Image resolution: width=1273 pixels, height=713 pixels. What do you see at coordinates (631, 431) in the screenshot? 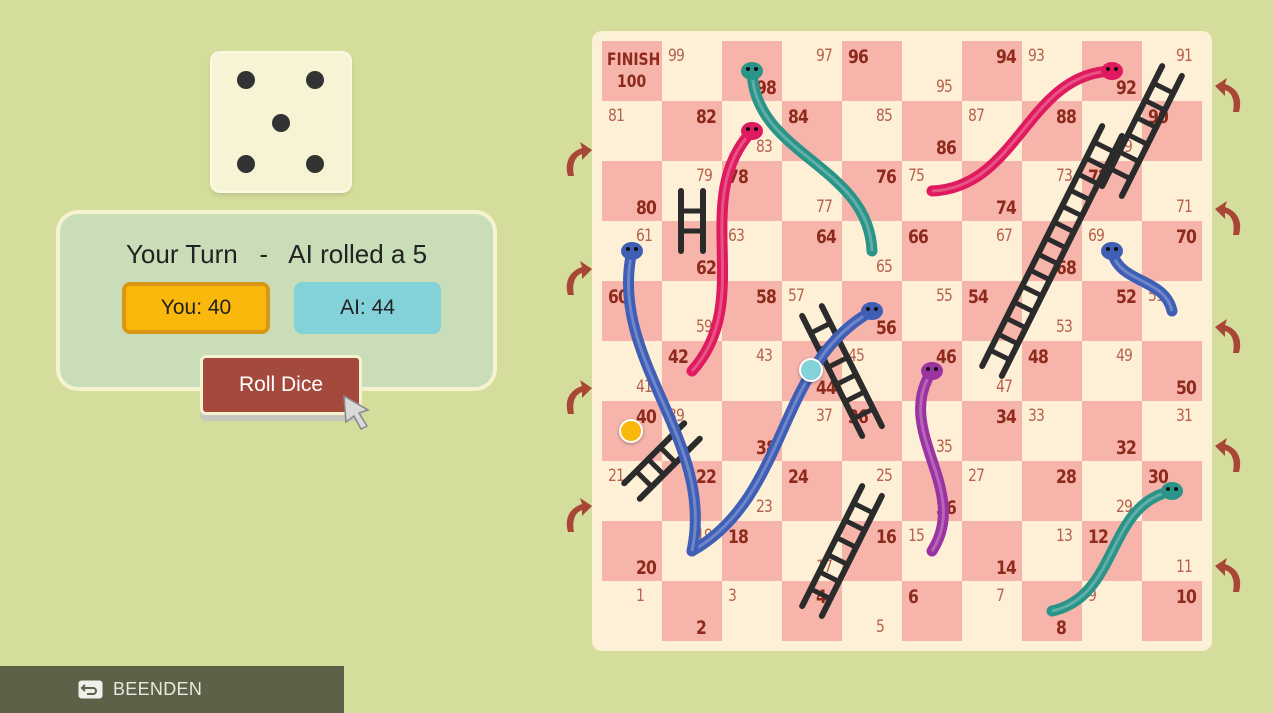
I see `player-token` at bounding box center [631, 431].